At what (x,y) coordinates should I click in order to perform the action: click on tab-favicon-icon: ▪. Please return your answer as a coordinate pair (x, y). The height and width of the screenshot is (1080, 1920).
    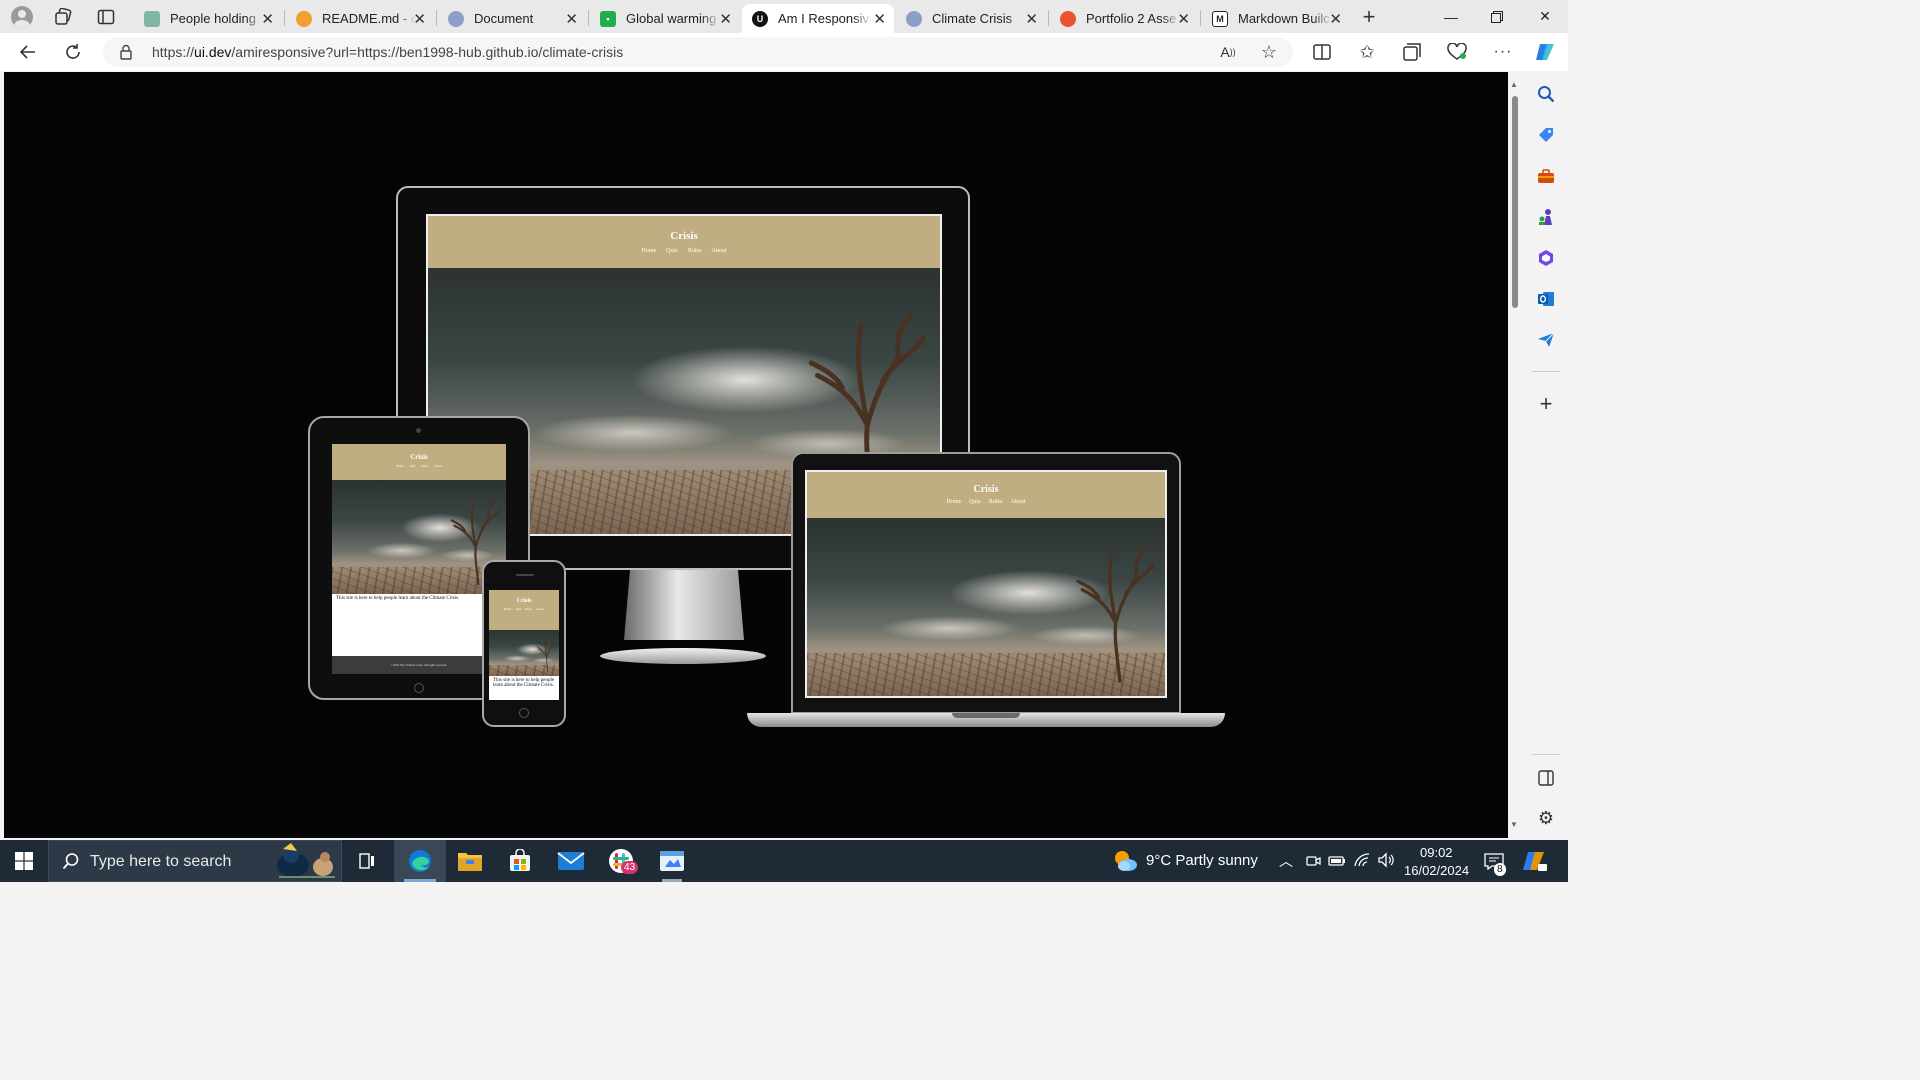
    Looking at the image, I should click on (608, 18).